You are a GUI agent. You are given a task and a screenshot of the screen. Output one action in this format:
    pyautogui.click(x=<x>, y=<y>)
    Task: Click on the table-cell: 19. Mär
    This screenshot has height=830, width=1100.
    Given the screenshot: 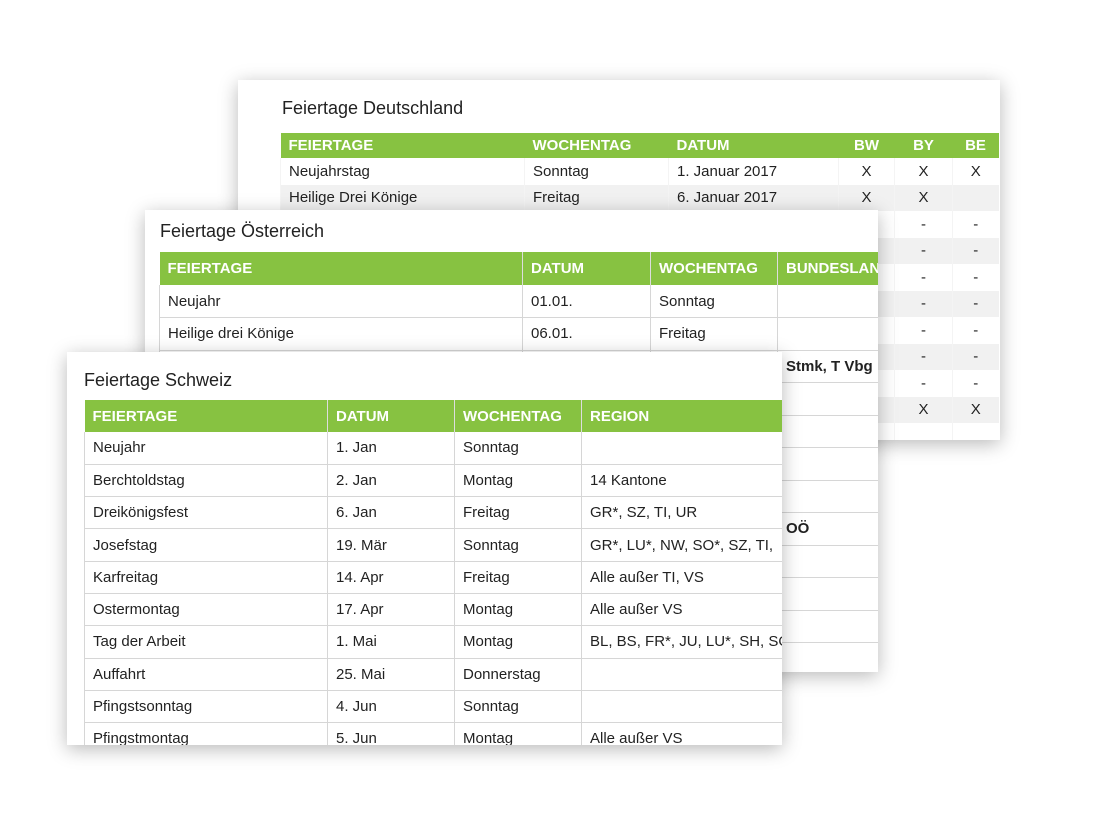 What is the action you would take?
    pyautogui.click(x=391, y=545)
    